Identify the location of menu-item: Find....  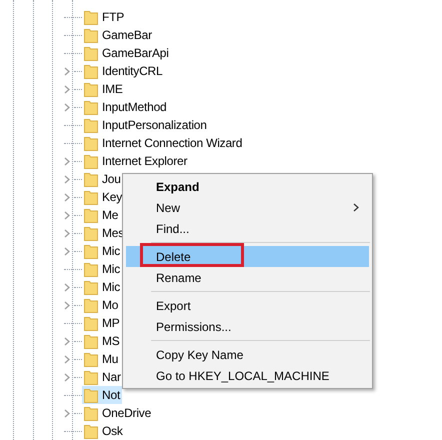
(247, 228).